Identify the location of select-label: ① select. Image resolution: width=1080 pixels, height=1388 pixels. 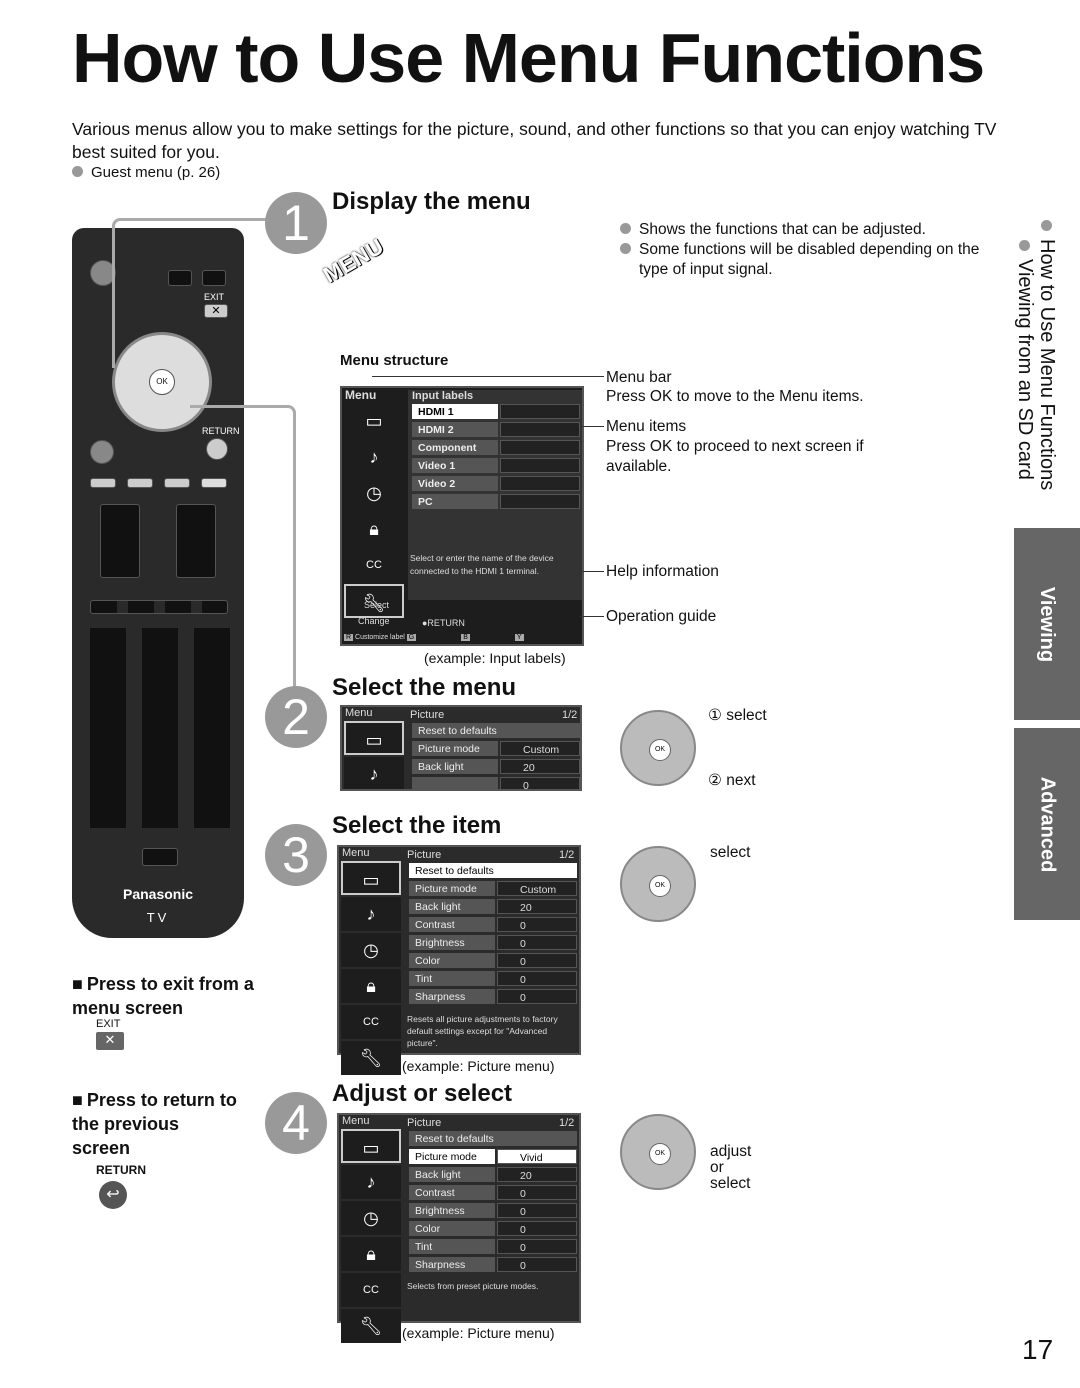
(737, 715).